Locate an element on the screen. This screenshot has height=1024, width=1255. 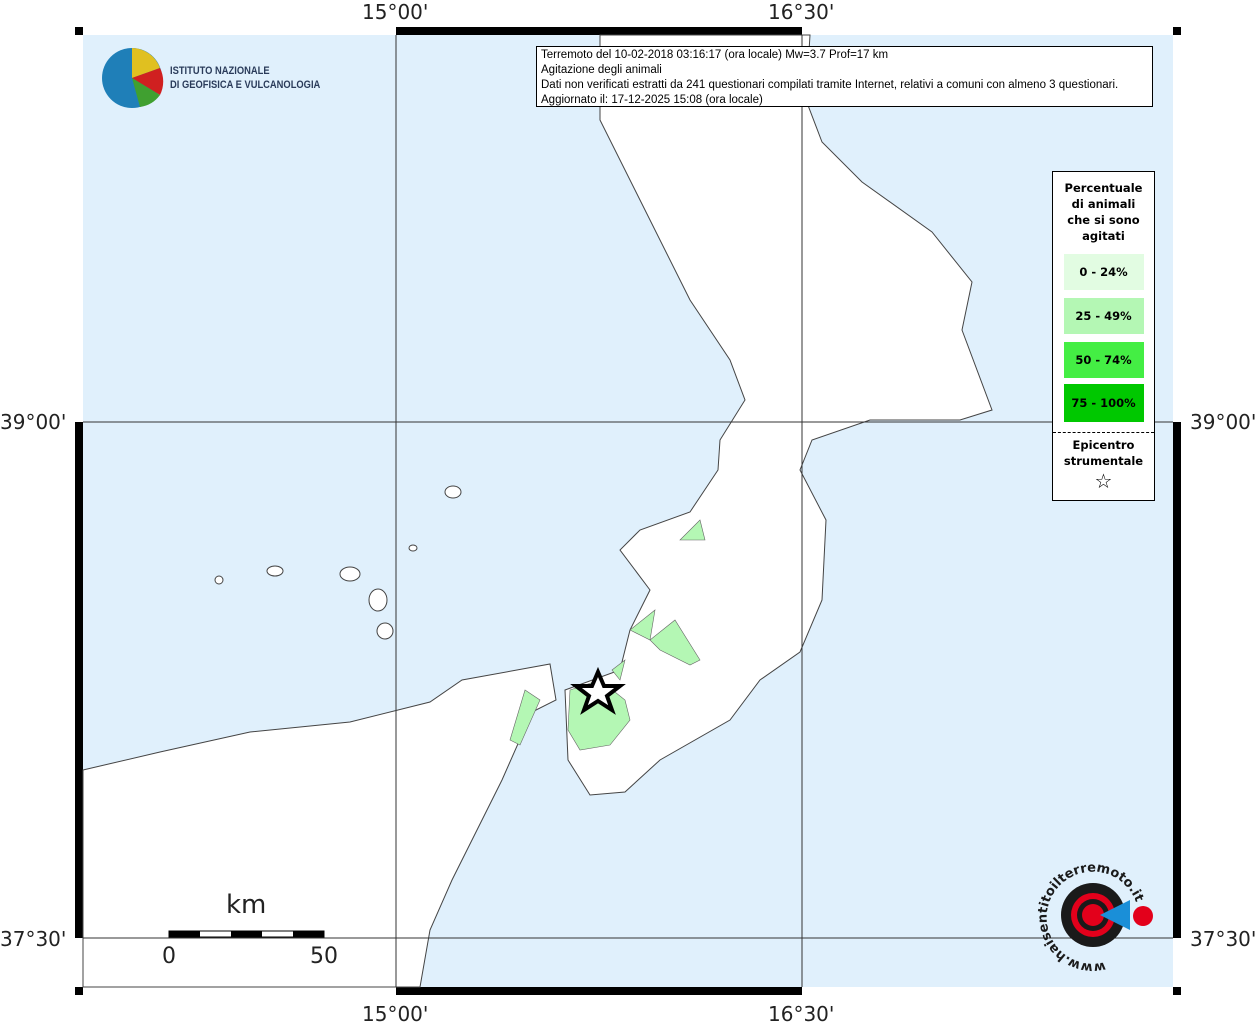
legend-class-50-74: 50 - 74% is located at coordinates (1103, 360).